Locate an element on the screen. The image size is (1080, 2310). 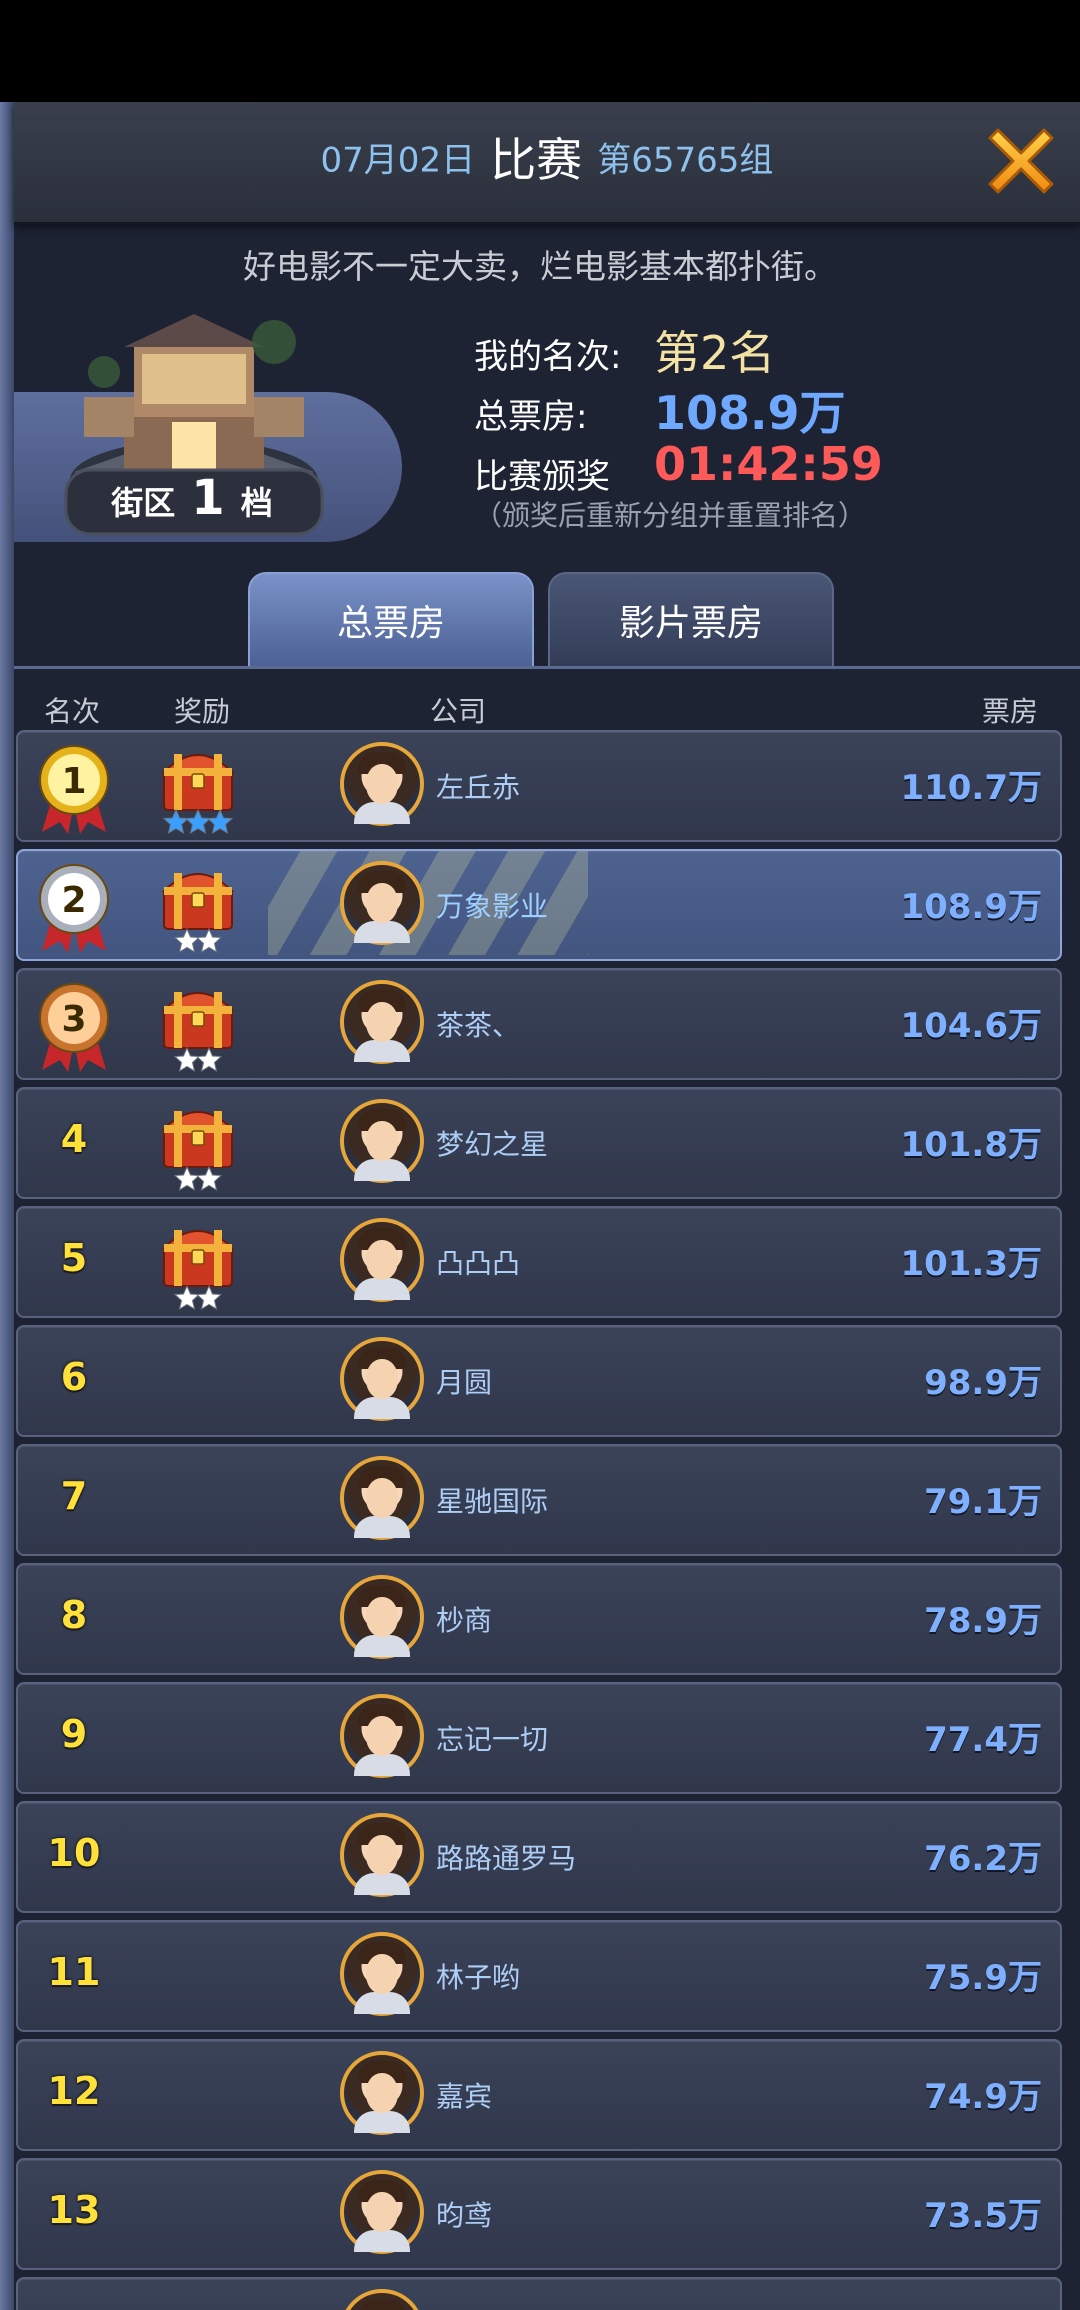
rank-number: 7 is located at coordinates (74, 1496).